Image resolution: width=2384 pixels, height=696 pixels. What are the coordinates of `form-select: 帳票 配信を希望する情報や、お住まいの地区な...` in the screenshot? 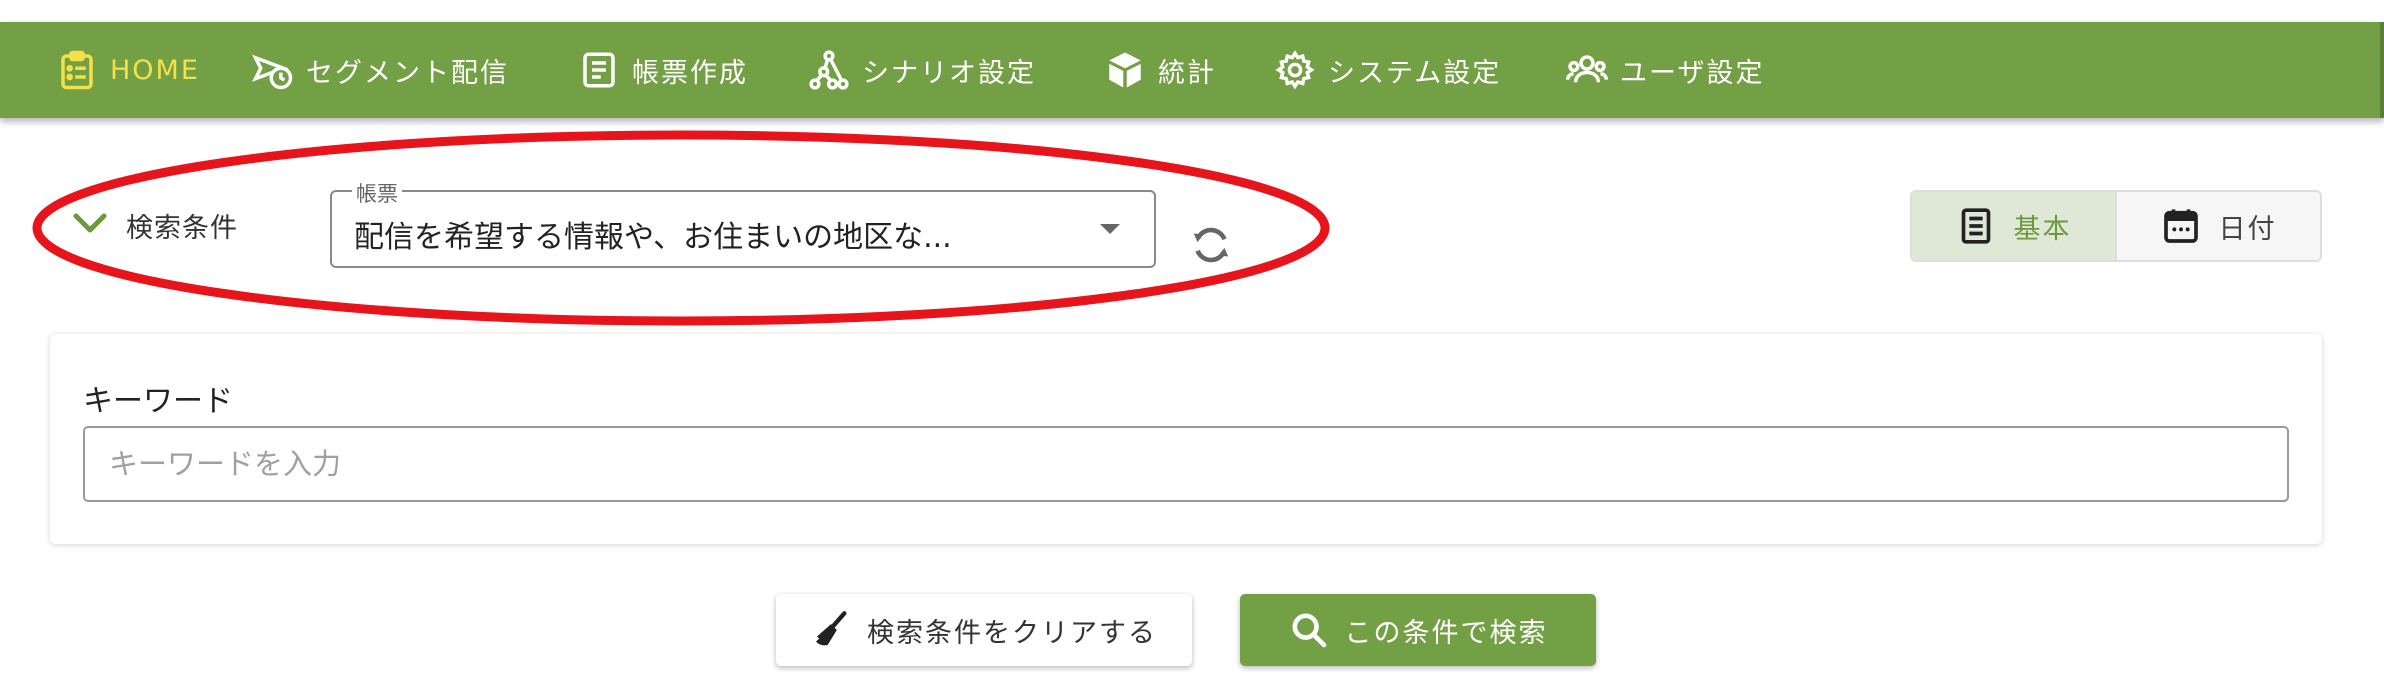 It's located at (743, 223).